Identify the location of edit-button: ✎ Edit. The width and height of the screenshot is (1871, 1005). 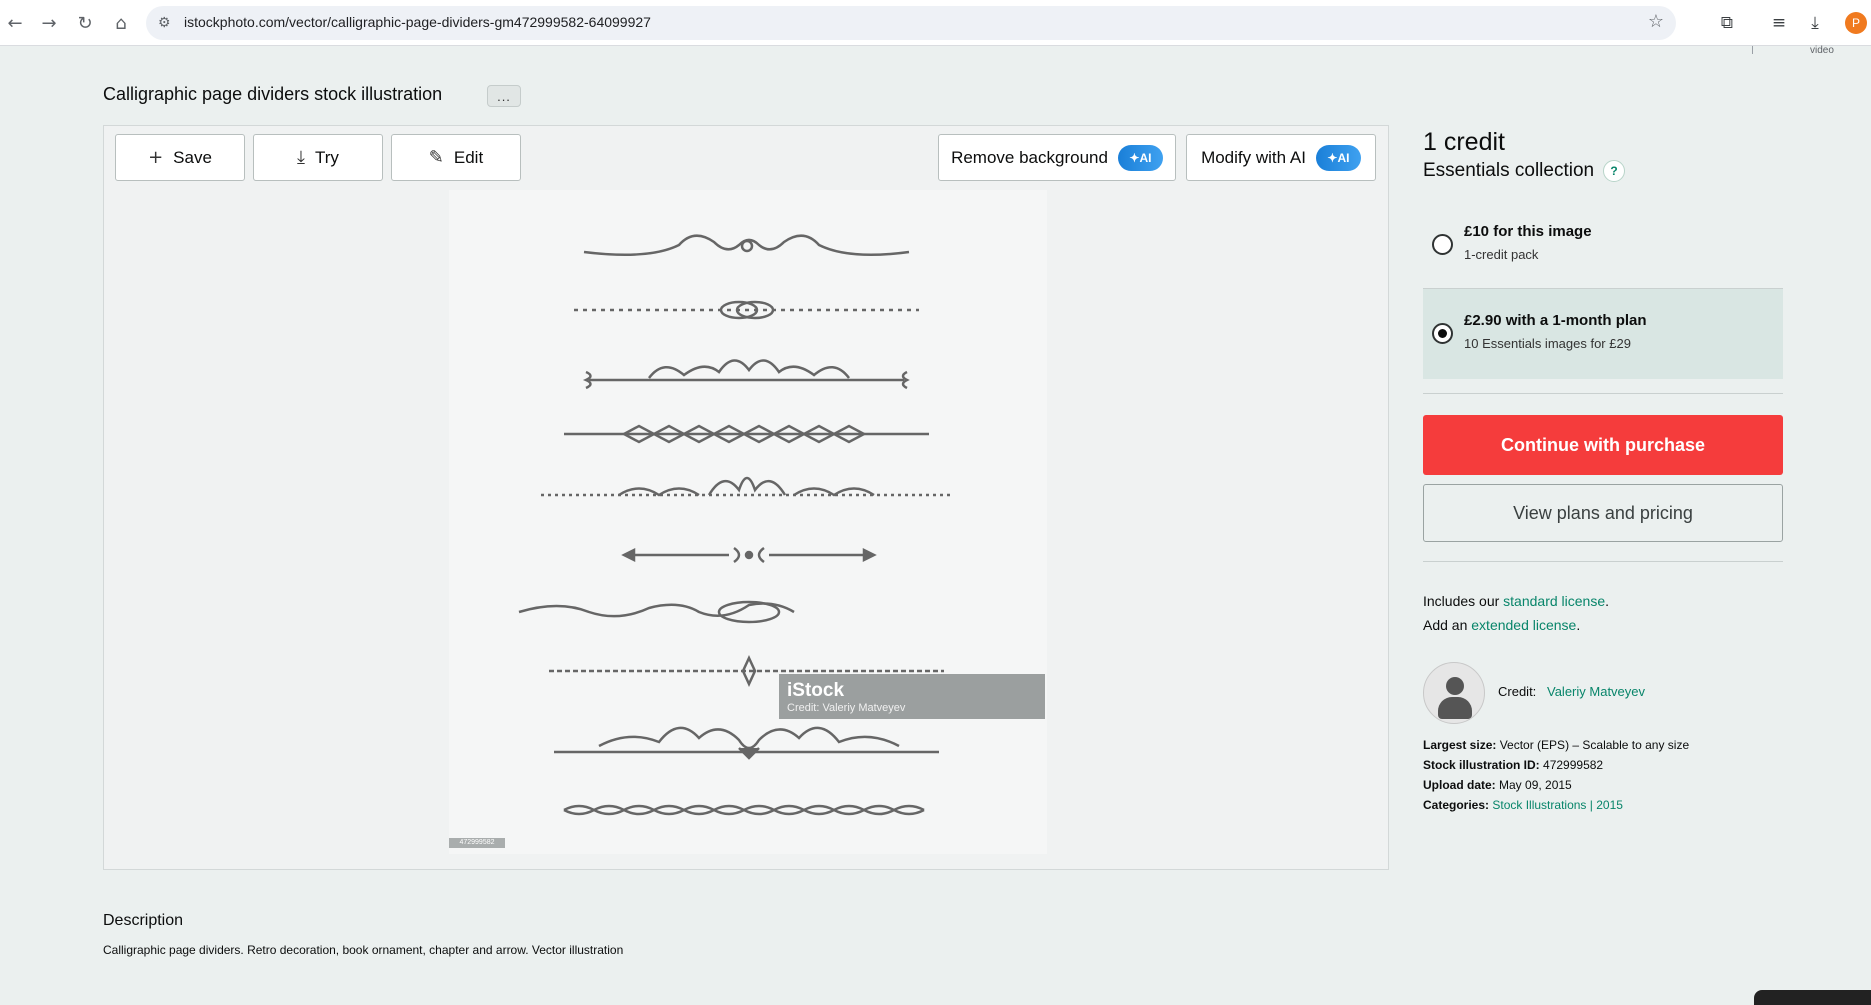
(456, 157).